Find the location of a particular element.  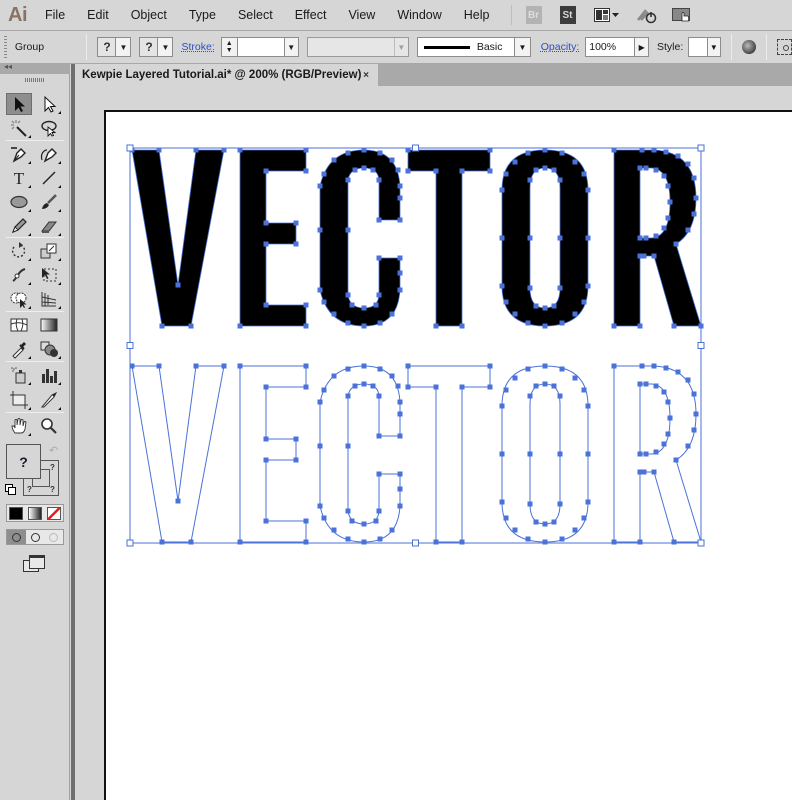

stroke-weight-stepper: ▲ ▼ is located at coordinates (229, 47).